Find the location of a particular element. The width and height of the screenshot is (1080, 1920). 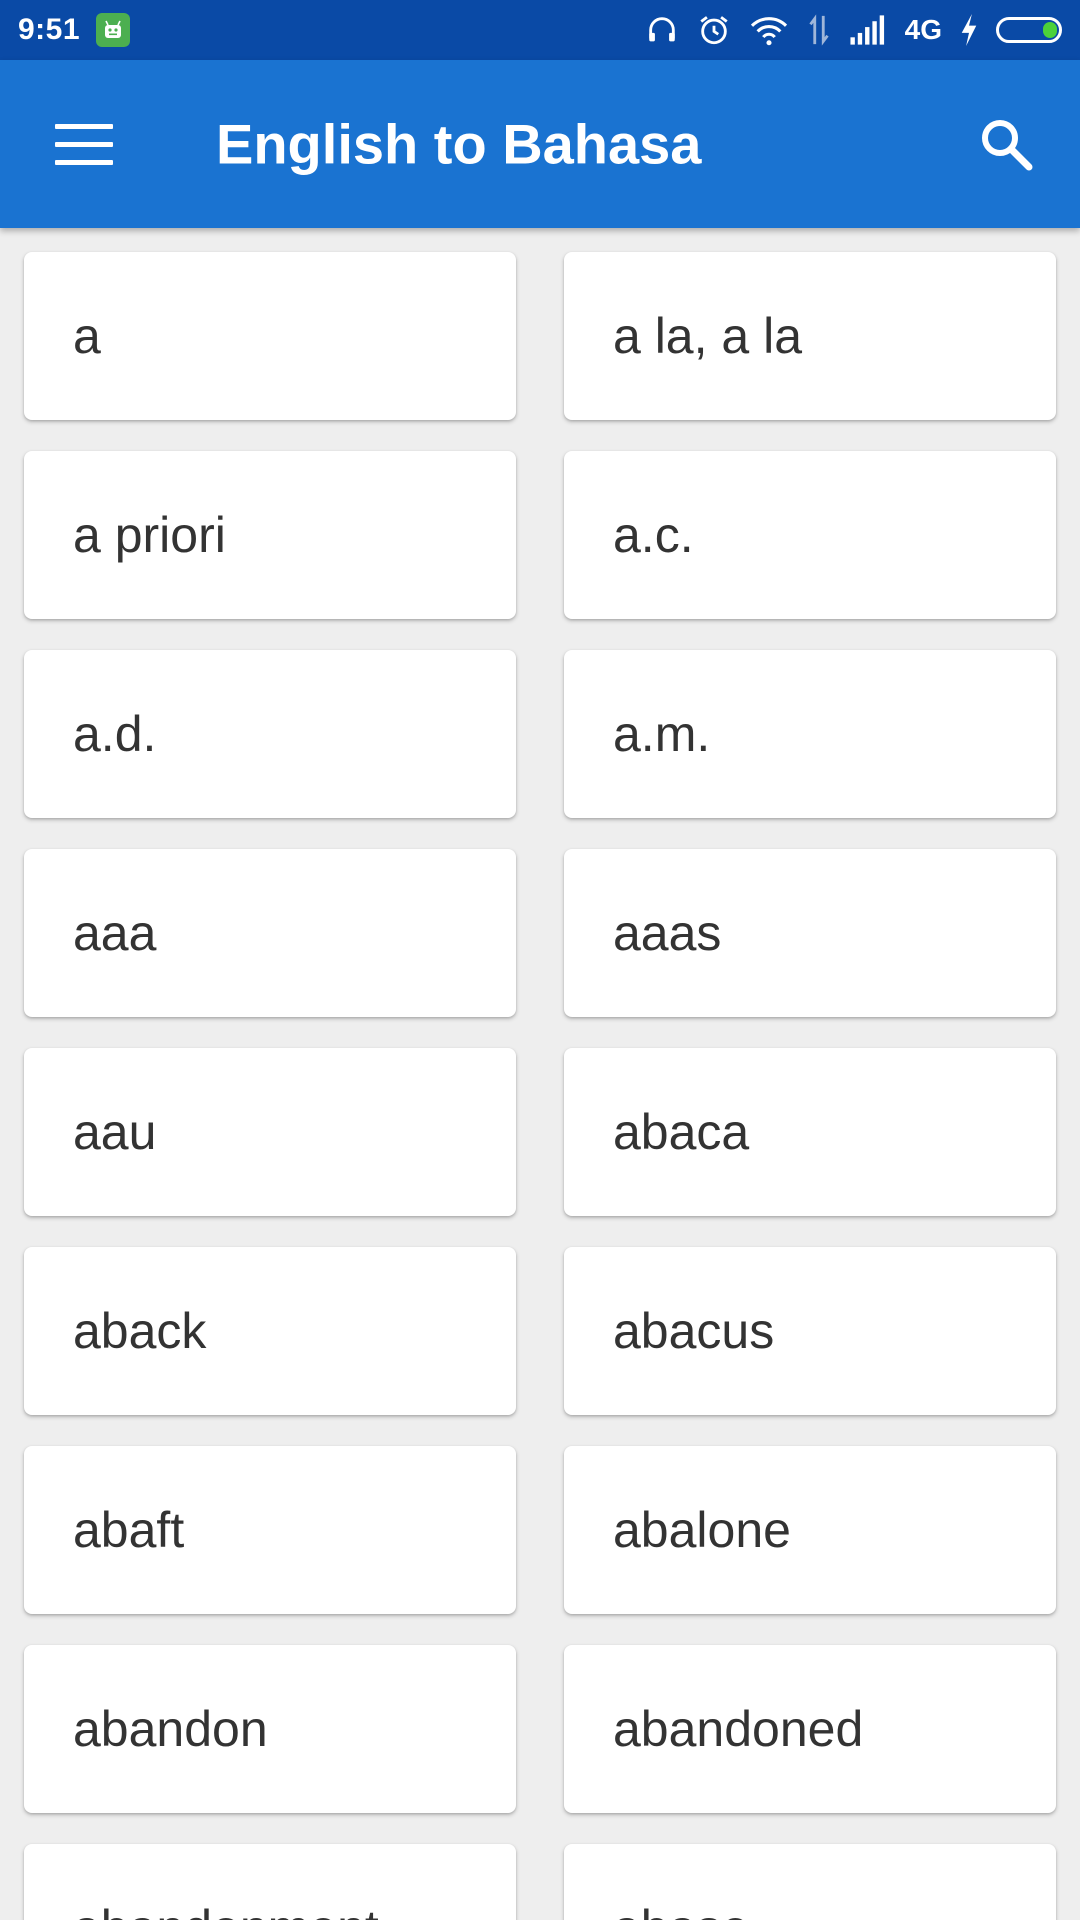

charging-bolt-icon is located at coordinates (969, 30).